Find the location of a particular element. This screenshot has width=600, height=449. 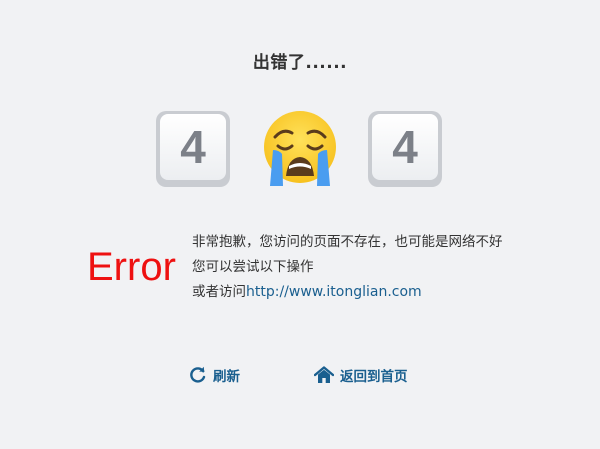

site-link: http://www.itonglian.com is located at coordinates (334, 292).